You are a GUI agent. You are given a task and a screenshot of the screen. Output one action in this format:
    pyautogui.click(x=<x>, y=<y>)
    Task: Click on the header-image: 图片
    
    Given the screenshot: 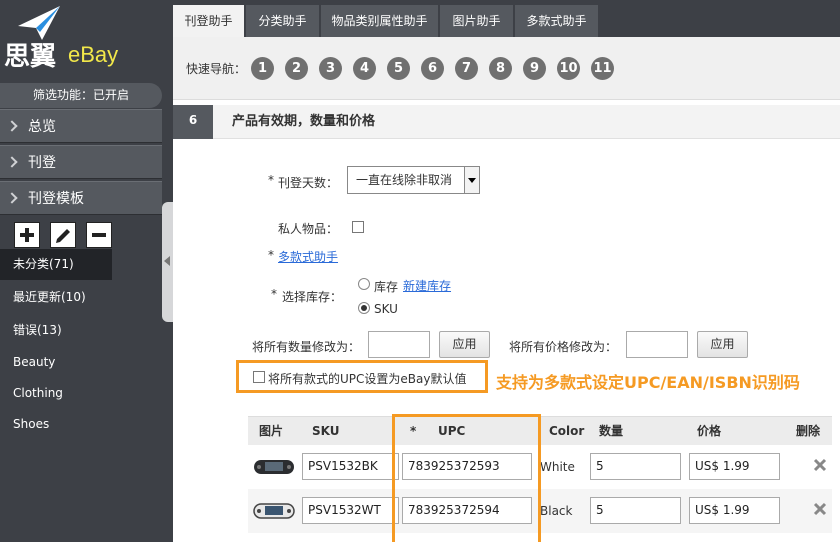 What is the action you would take?
    pyautogui.click(x=271, y=431)
    